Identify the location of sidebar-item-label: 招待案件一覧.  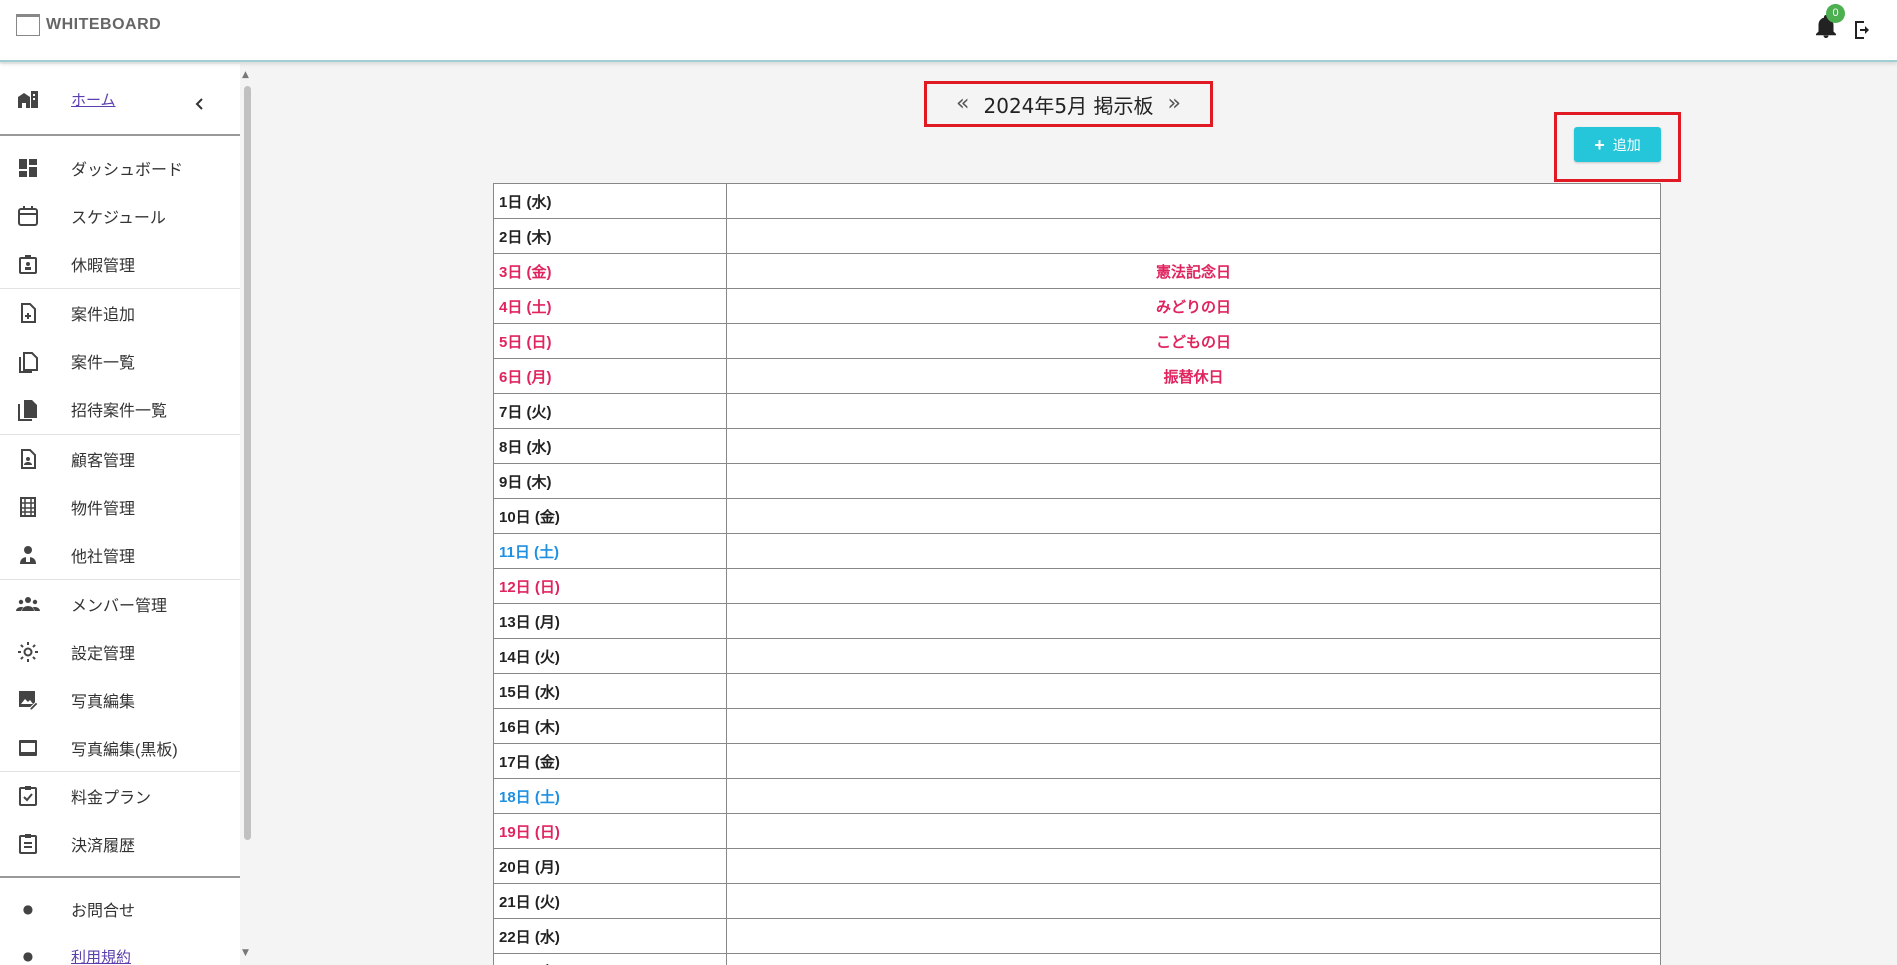
(119, 411).